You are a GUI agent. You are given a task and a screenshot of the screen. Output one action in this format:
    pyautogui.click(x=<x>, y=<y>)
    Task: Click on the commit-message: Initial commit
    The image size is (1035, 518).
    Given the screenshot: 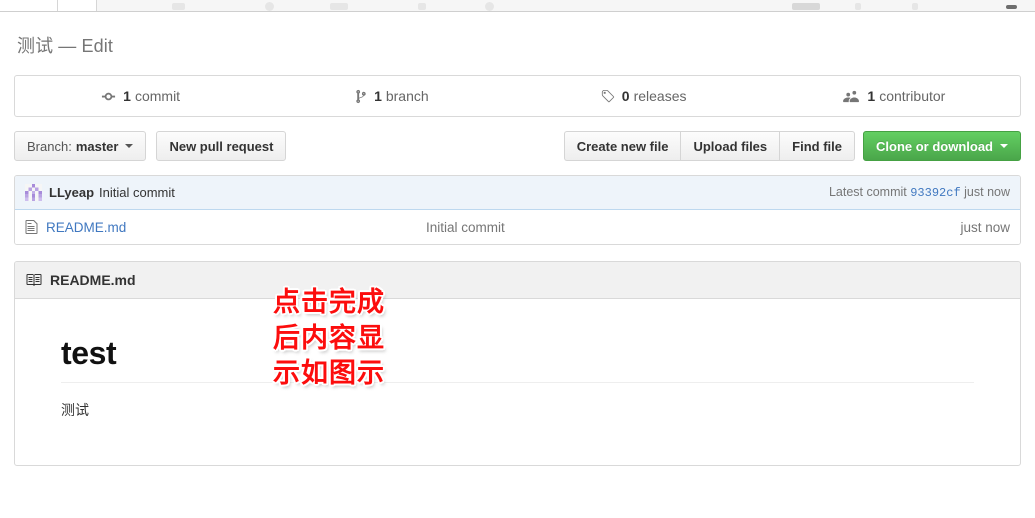 What is the action you would take?
    pyautogui.click(x=137, y=192)
    